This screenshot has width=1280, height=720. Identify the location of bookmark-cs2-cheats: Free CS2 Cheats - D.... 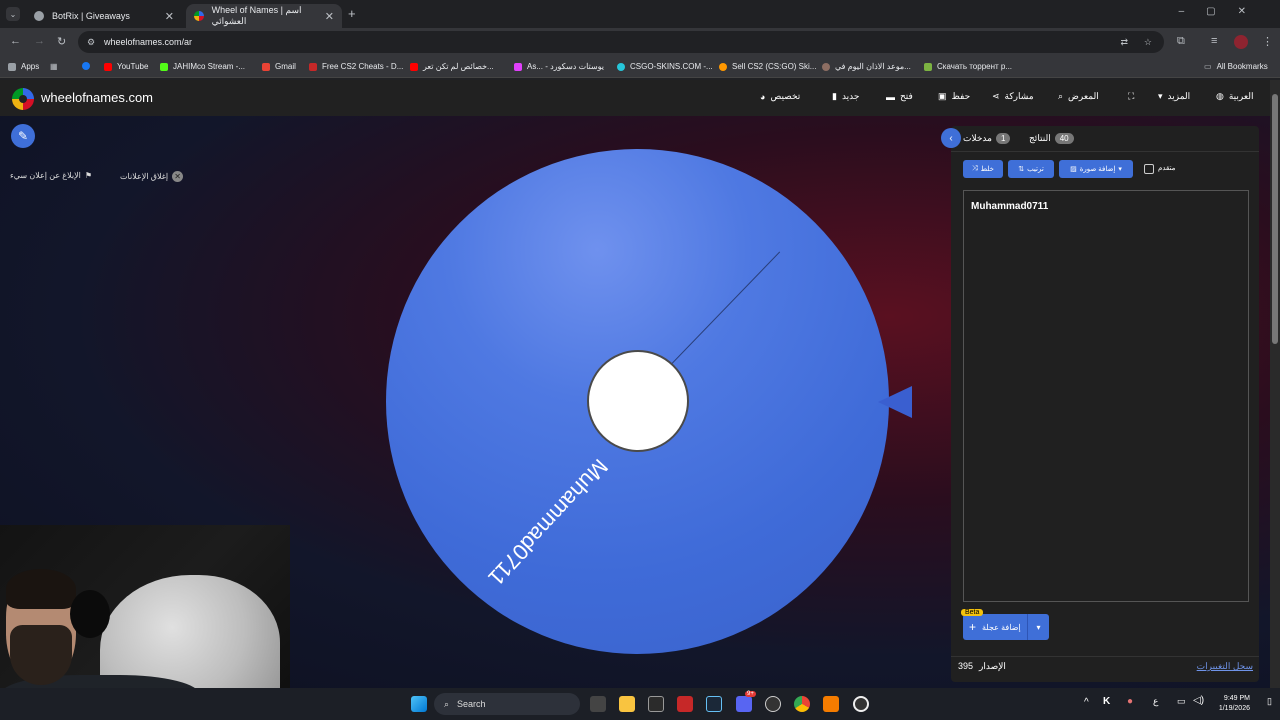
(356, 66).